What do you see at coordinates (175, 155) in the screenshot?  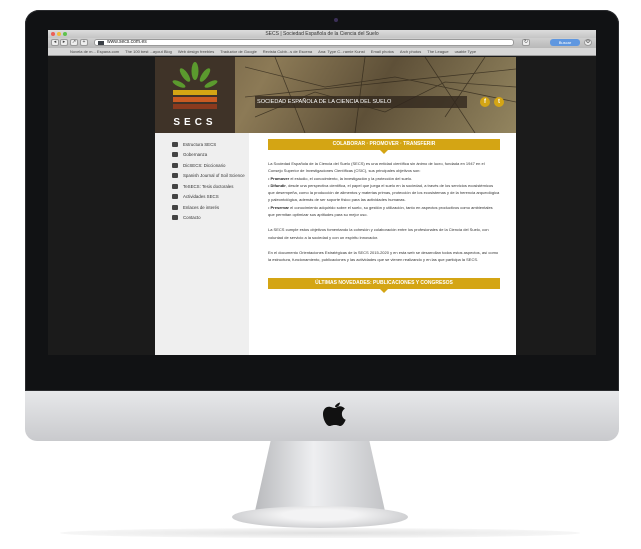 I see `people-icon` at bounding box center [175, 155].